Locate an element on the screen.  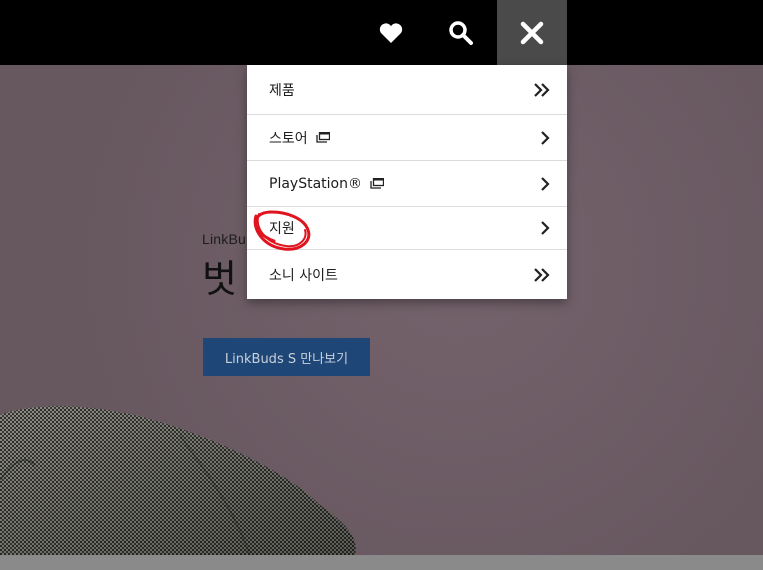
menu-item-sony-sites: 소니 사이트 is located at coordinates (407, 274).